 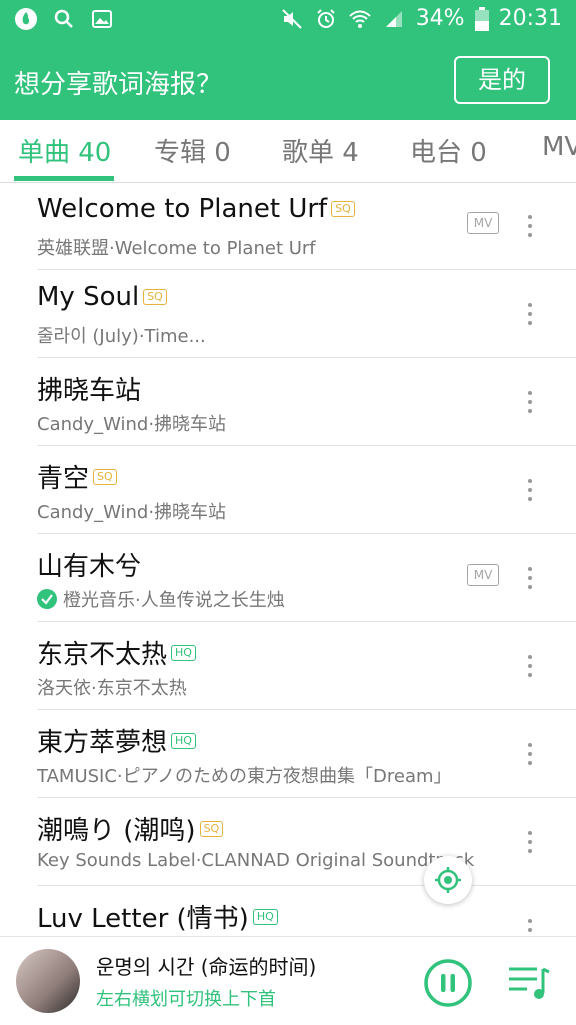 I want to click on song-subtitle: TAMUSIC·ピアノのための東方夜想曲集「Dream」, so click(x=244, y=776).